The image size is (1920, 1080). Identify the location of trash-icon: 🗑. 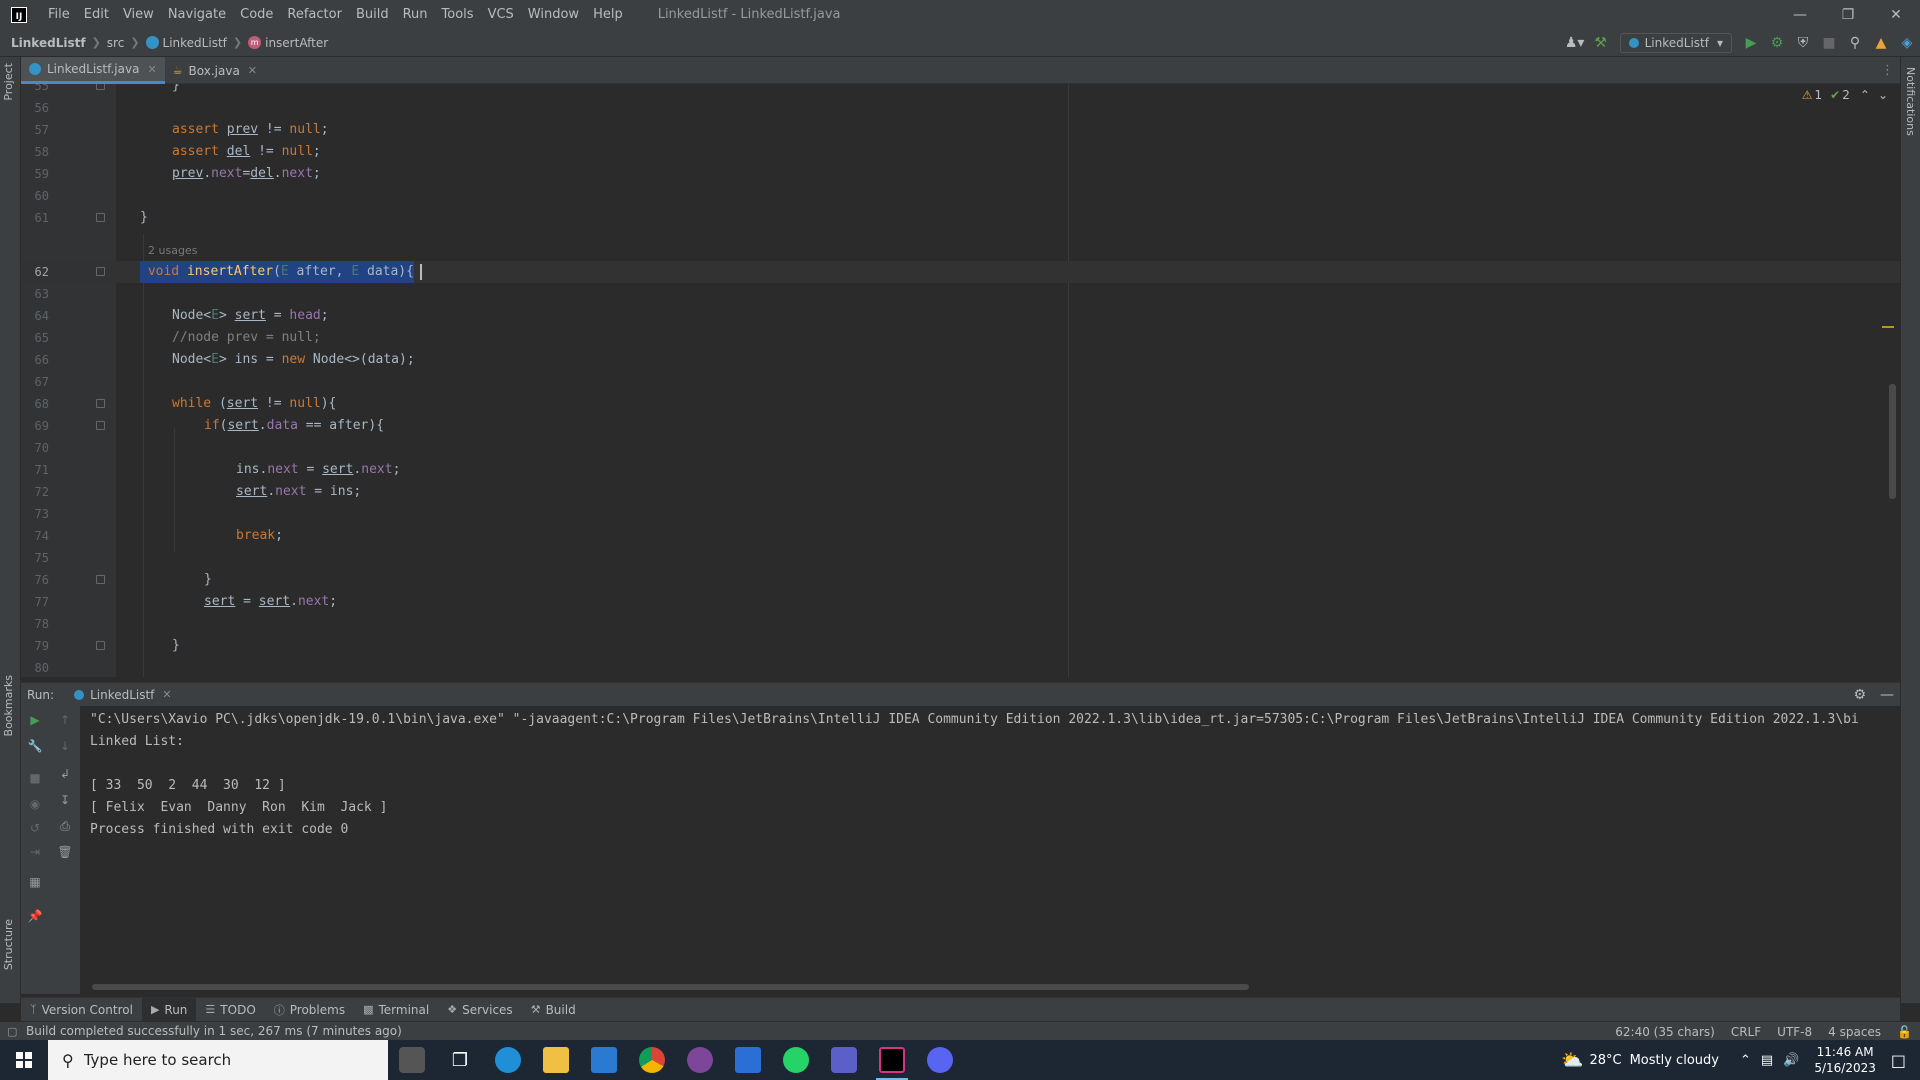
(65, 852).